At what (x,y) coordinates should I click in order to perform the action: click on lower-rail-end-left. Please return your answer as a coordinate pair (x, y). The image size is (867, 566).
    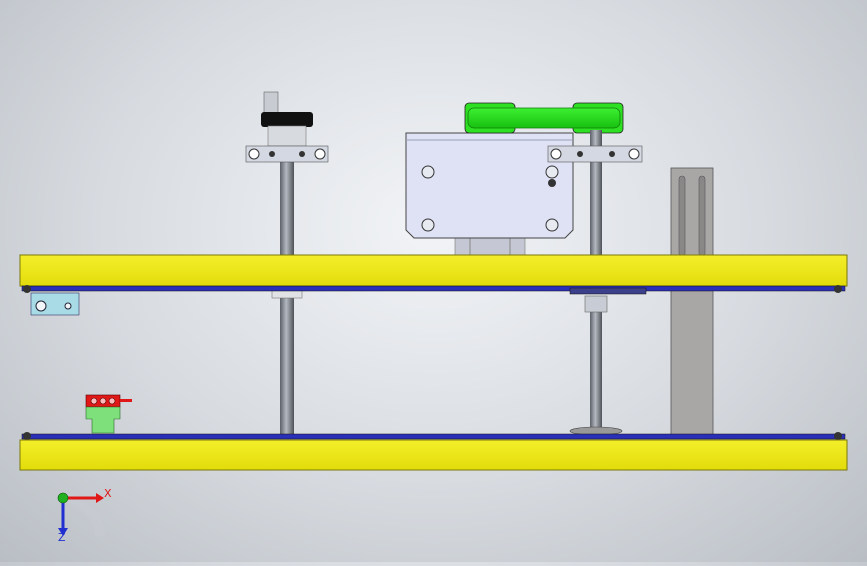
    Looking at the image, I should click on (27, 436).